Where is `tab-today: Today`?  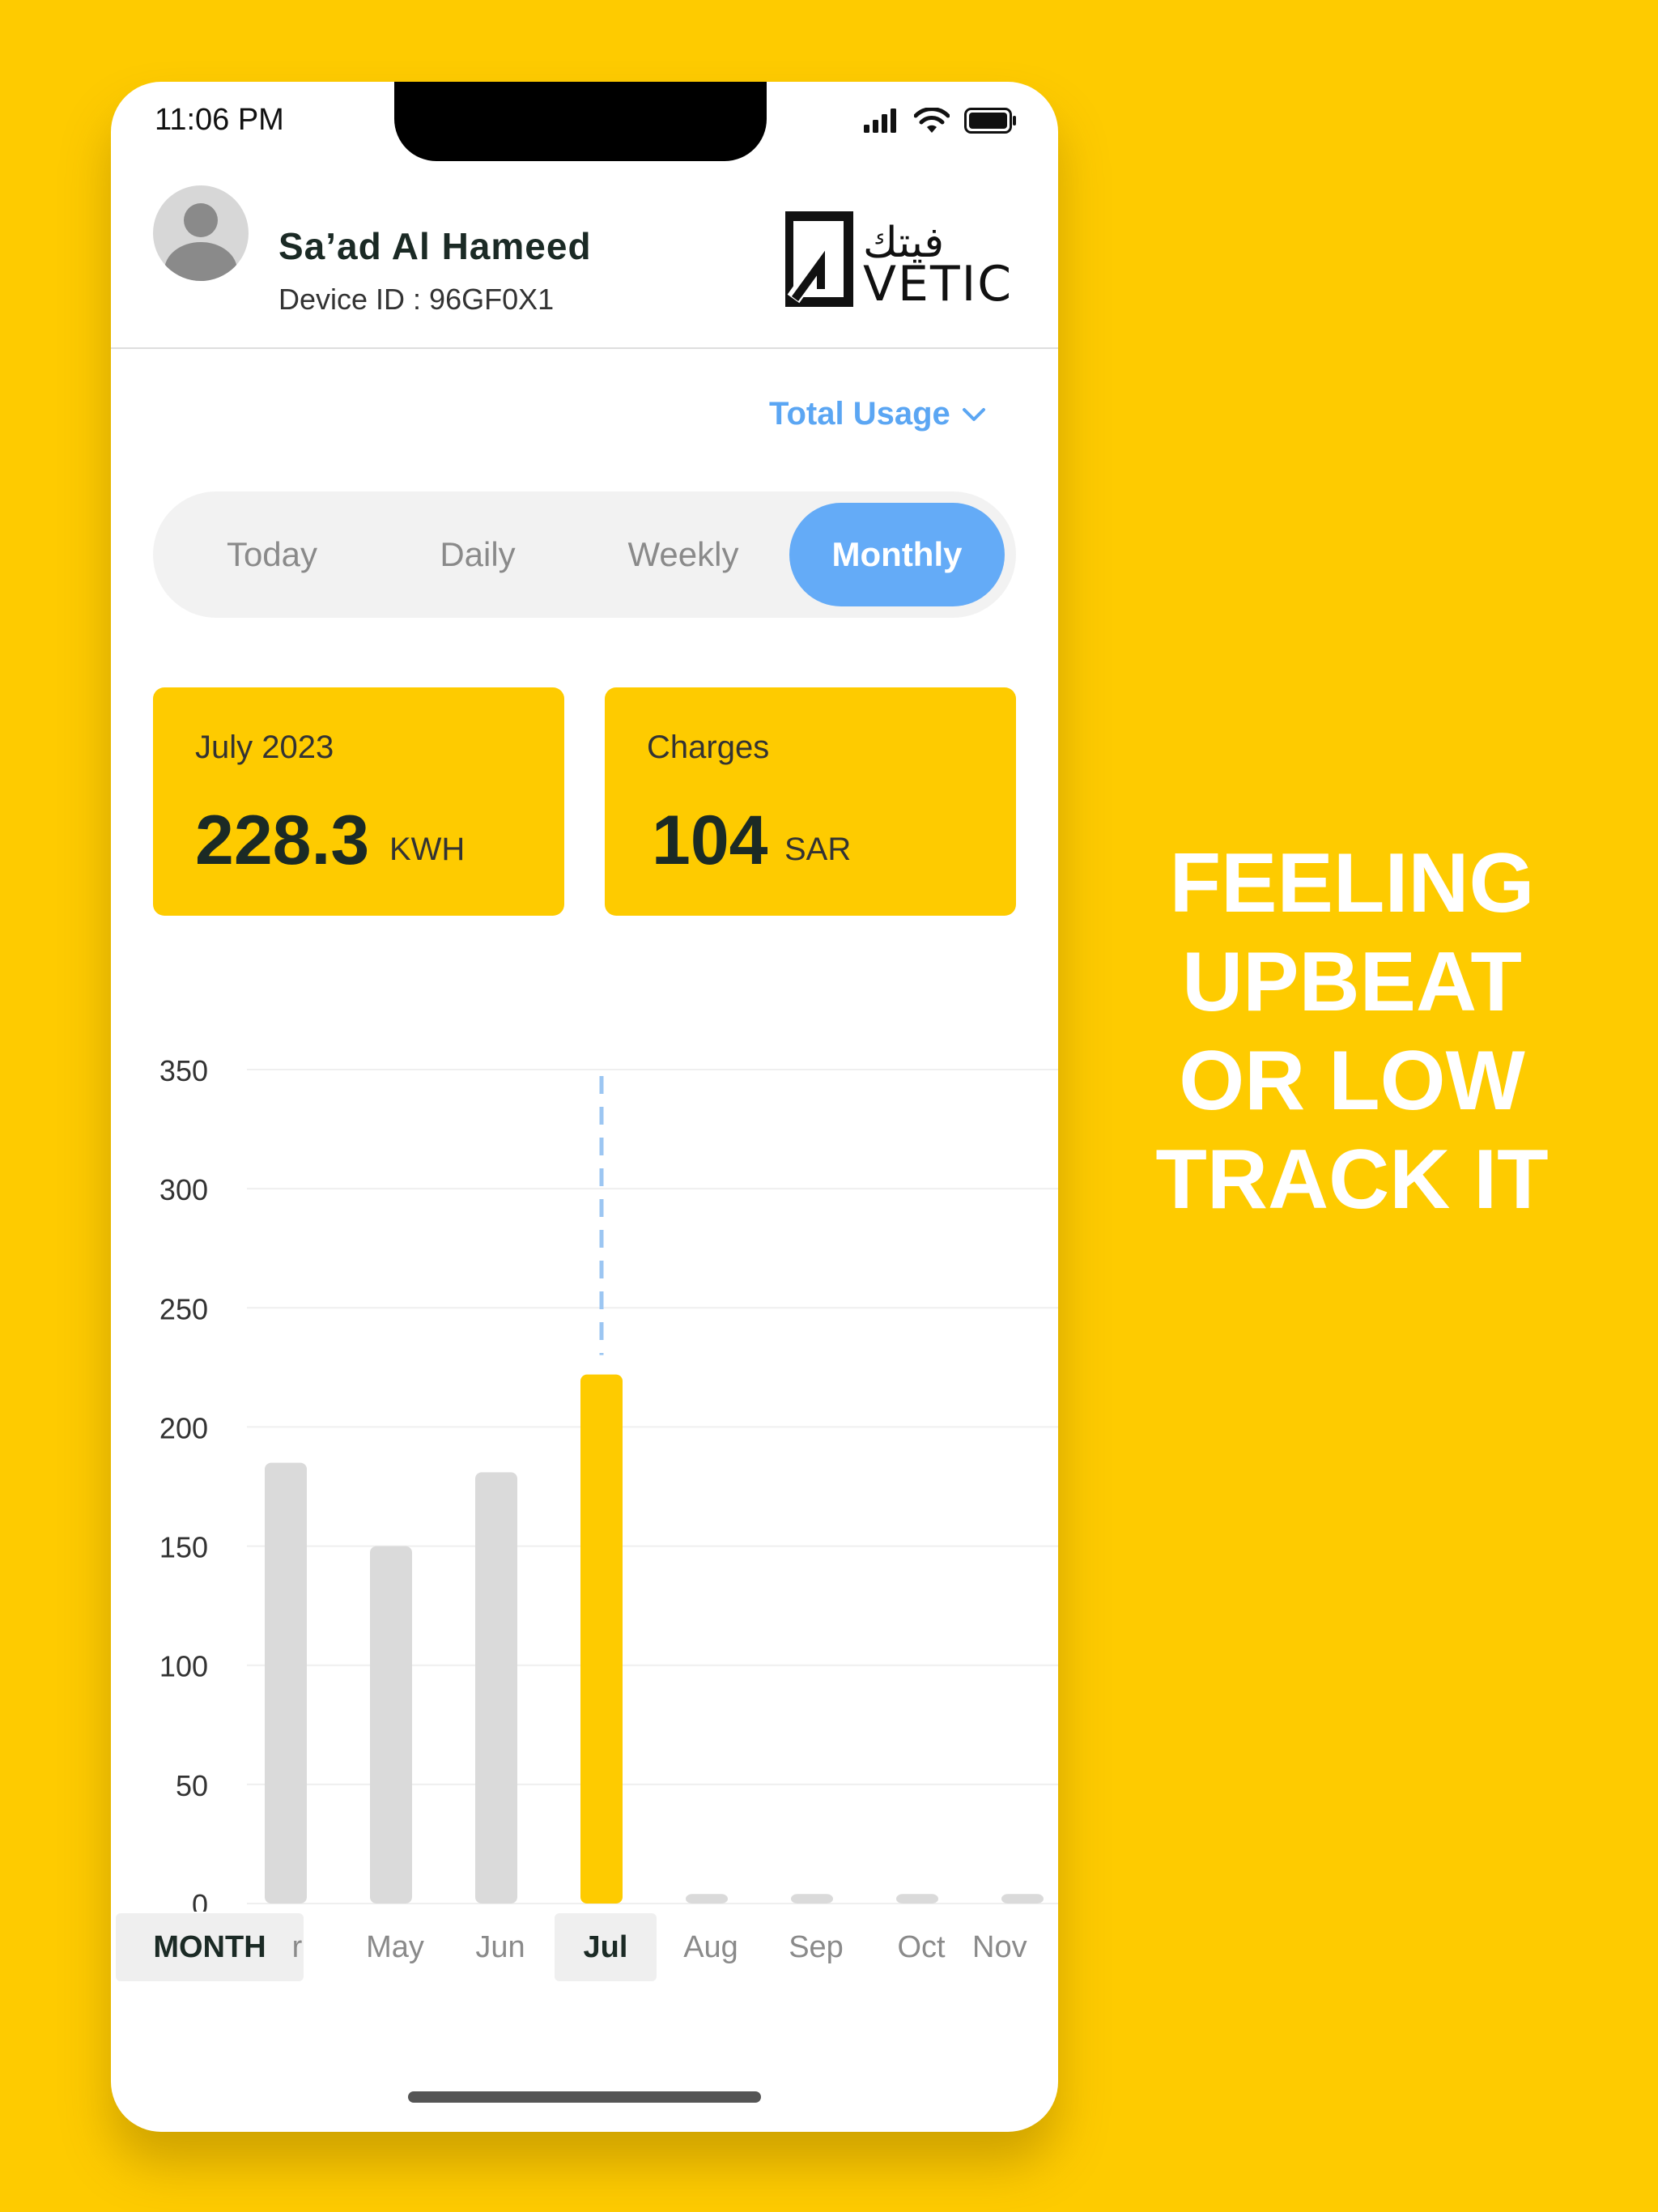 tab-today: Today is located at coordinates (272, 555).